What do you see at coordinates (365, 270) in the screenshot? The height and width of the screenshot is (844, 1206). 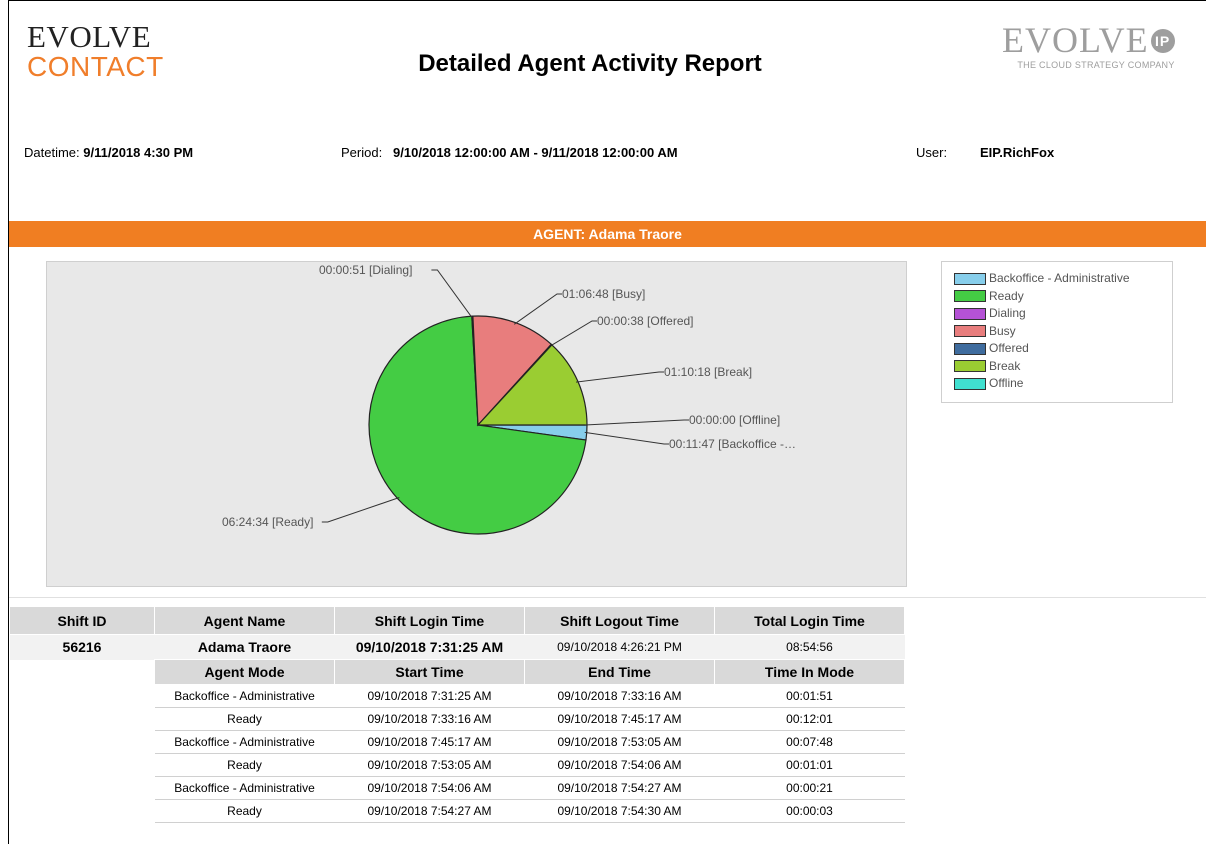 I see `data-label: 00:00:51 [Dialing]` at bounding box center [365, 270].